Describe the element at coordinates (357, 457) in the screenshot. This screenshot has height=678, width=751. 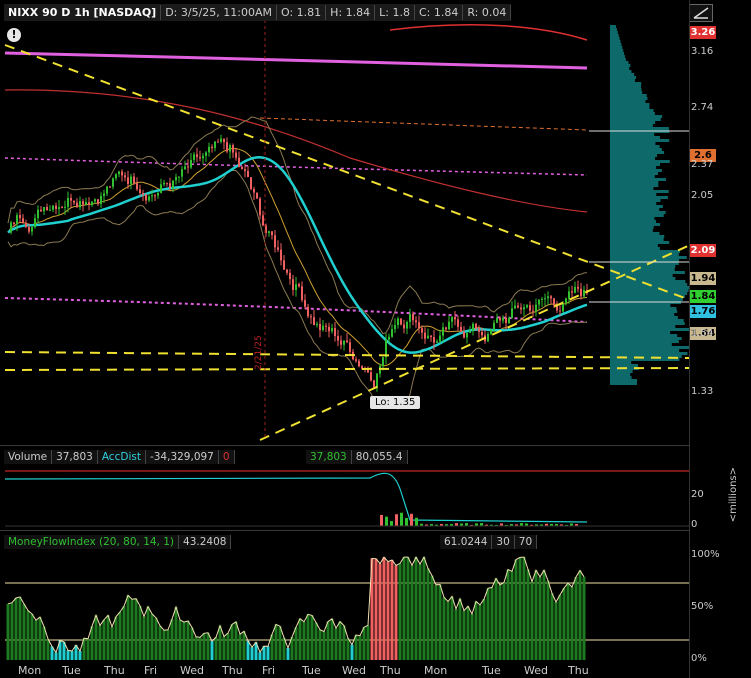
I see `volume-extra: 37,803 80,055.4` at that location.